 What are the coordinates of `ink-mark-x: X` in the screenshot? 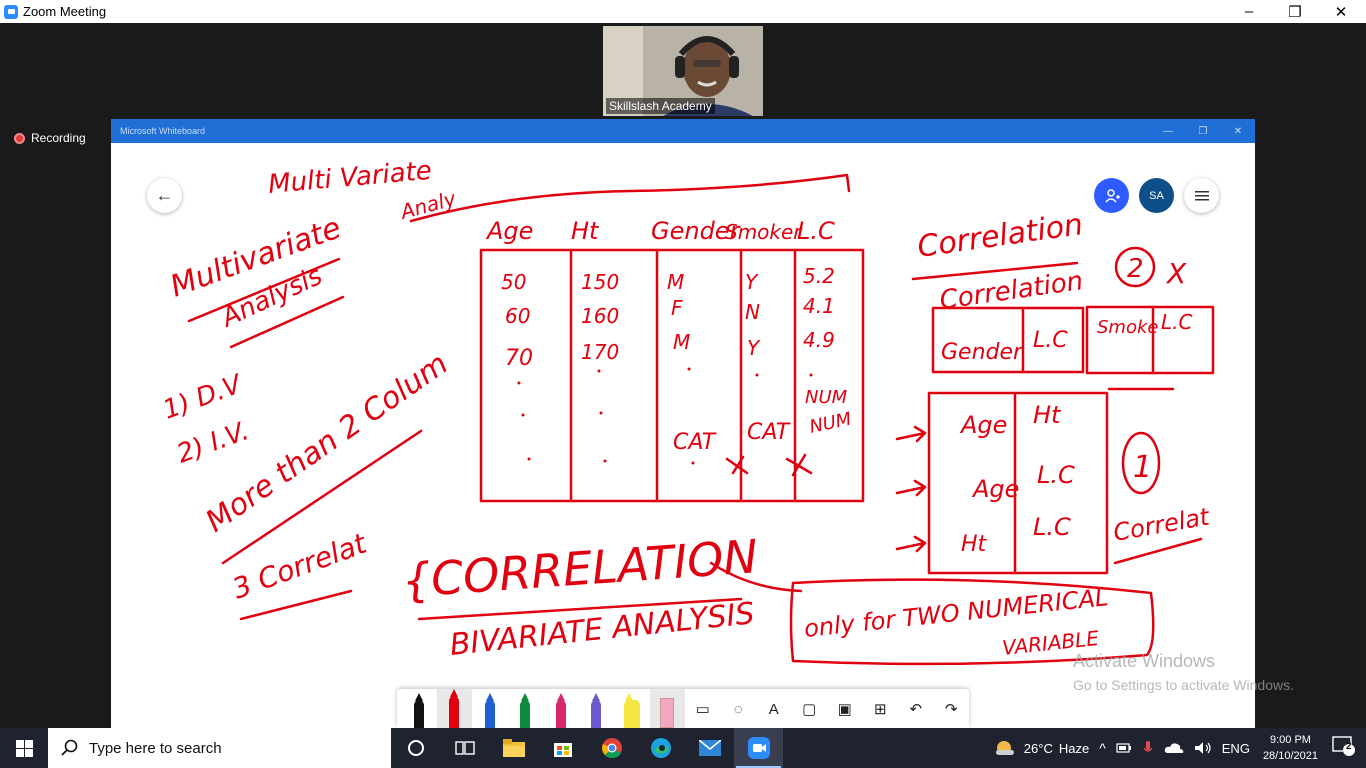 It's located at (1176, 273).